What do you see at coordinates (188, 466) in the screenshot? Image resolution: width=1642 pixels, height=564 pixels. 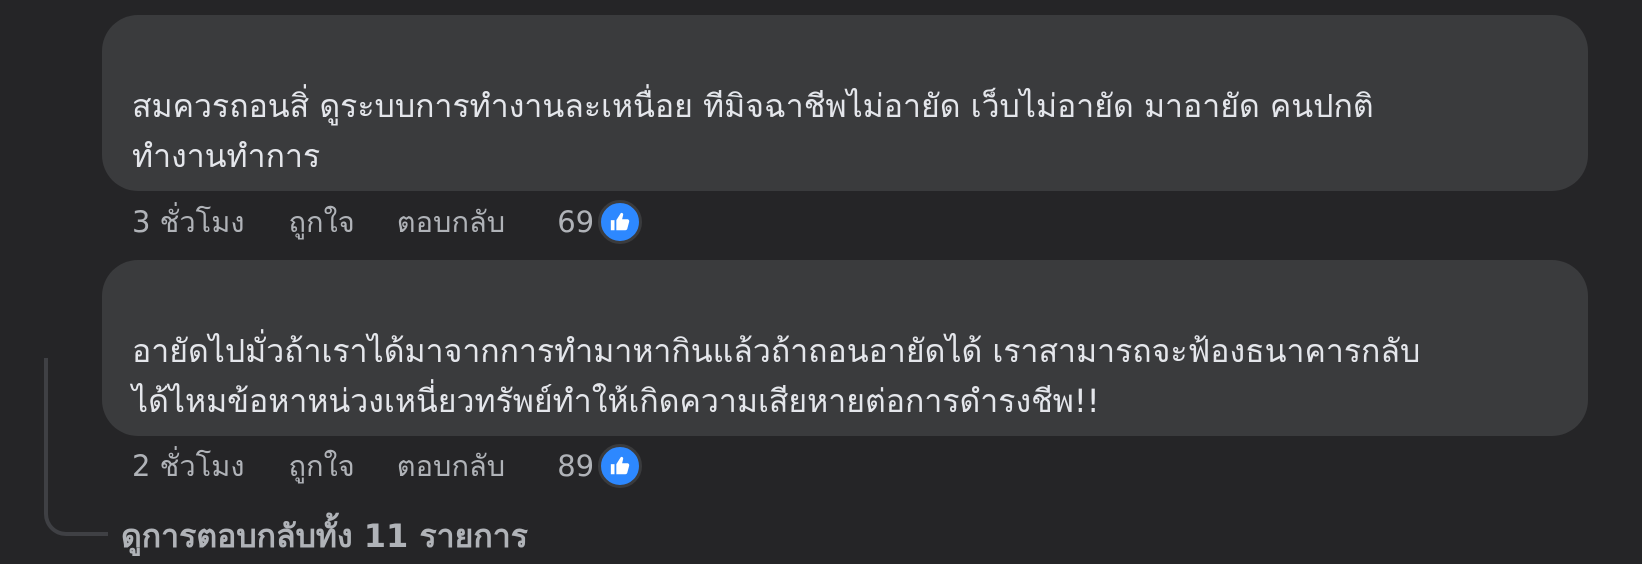 I see `comment-timestamp: 2 ชั่วโมง` at bounding box center [188, 466].